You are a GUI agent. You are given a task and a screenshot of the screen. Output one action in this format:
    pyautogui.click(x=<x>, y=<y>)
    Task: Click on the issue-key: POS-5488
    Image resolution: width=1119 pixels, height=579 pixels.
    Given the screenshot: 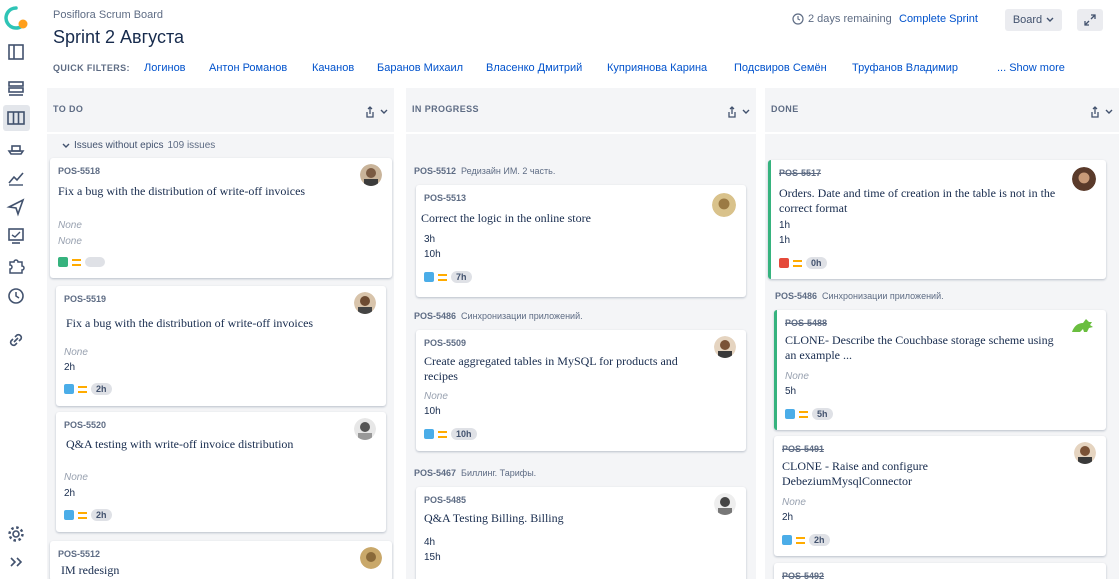 What is the action you would take?
    pyautogui.click(x=806, y=323)
    